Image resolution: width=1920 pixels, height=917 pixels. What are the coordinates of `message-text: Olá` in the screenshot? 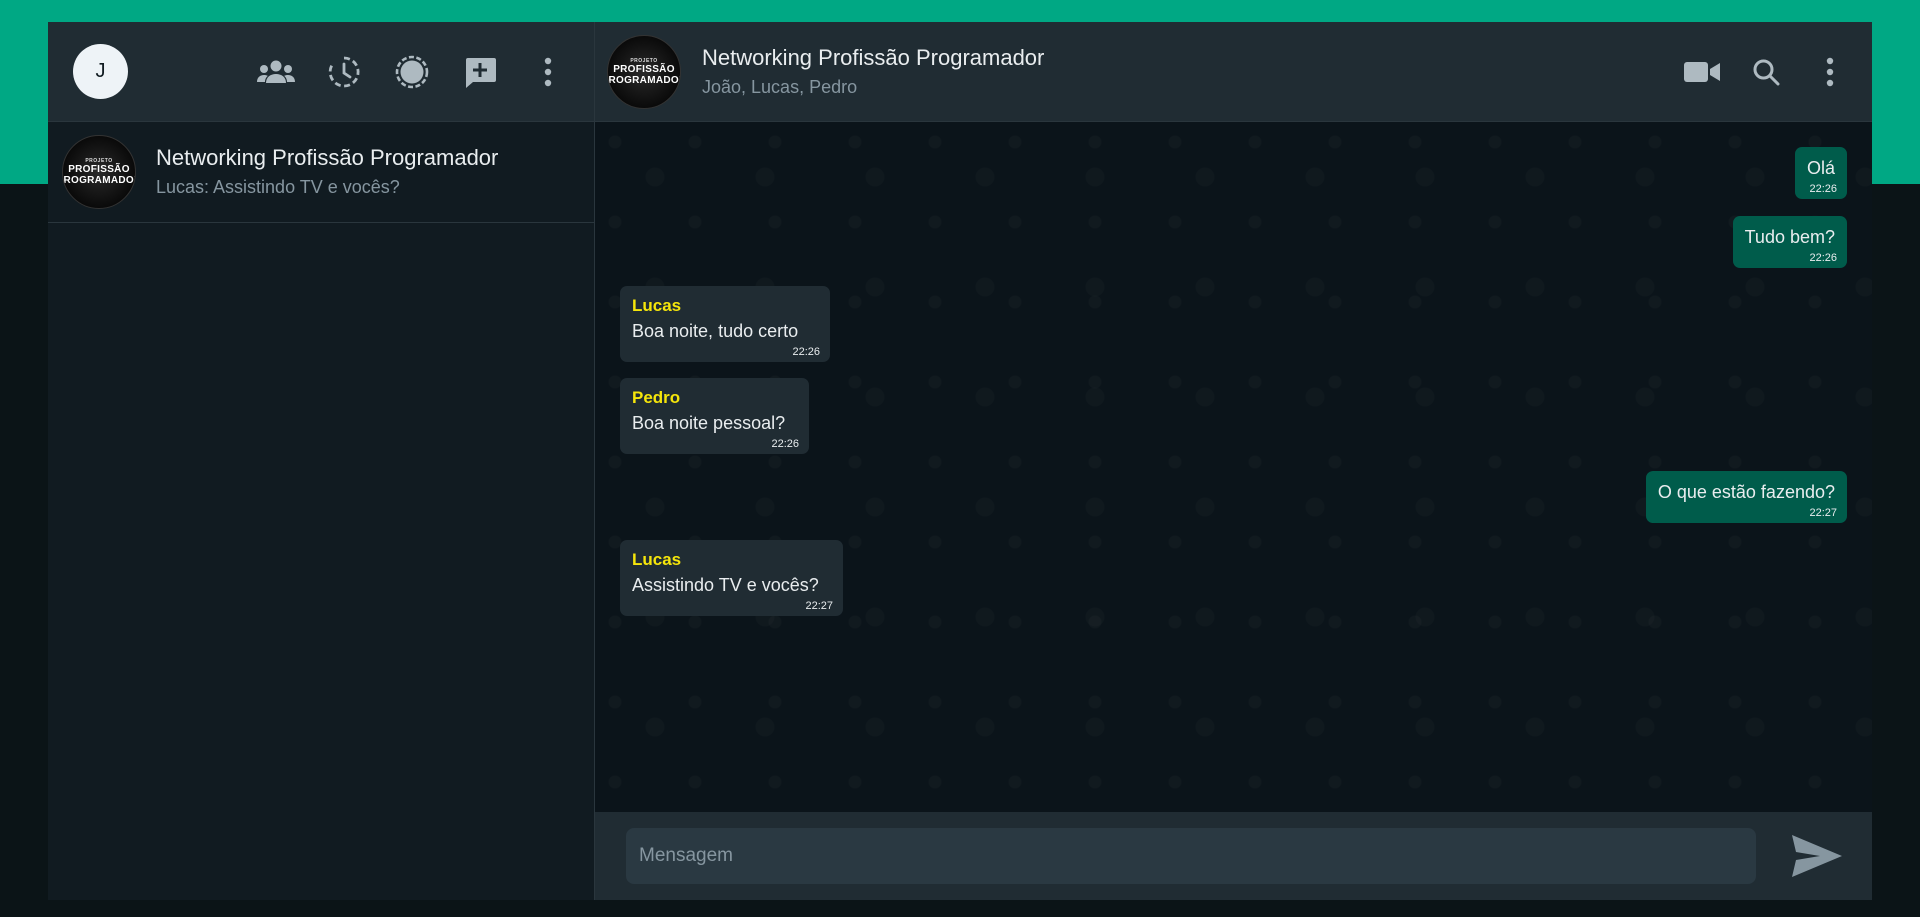 It's located at (1820, 168).